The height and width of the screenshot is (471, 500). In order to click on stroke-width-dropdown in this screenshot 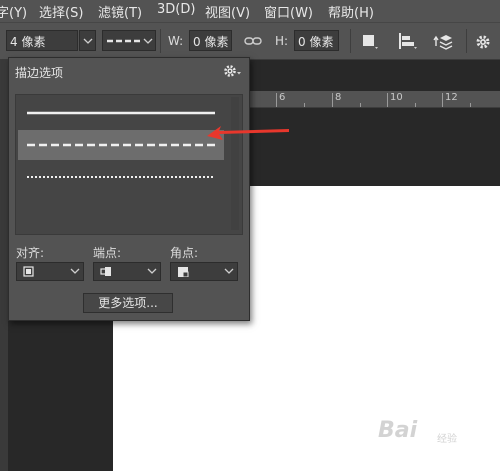, I will do `click(87, 40)`.